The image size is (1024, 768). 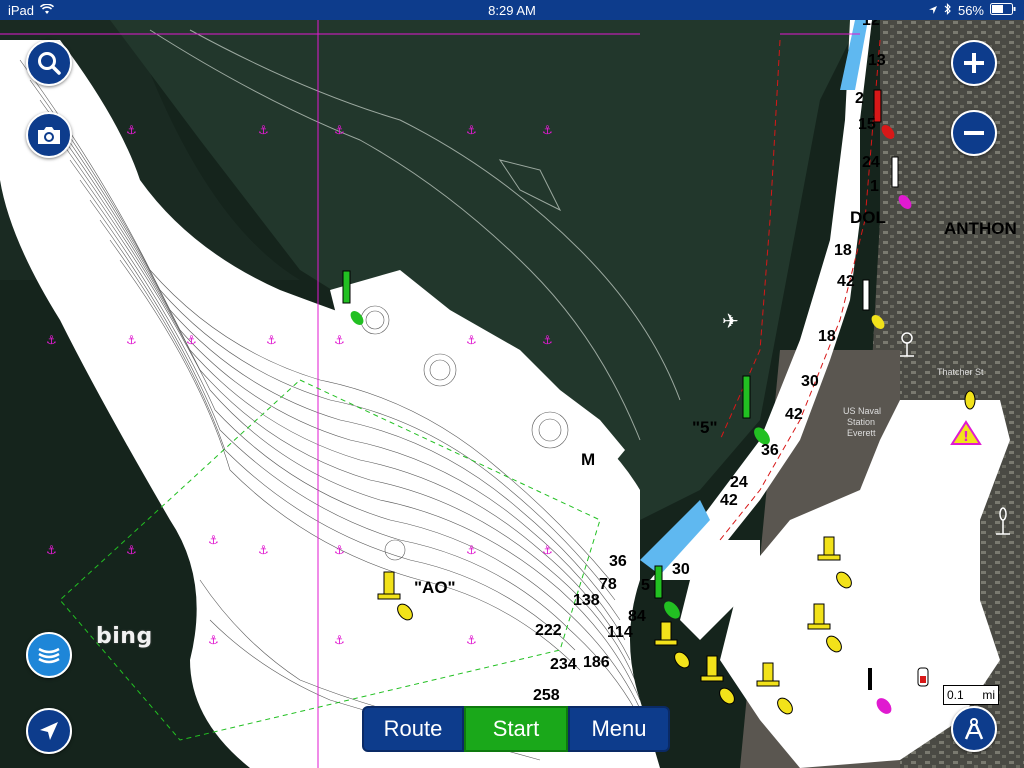 I want to click on compass-icon, so click(x=974, y=729).